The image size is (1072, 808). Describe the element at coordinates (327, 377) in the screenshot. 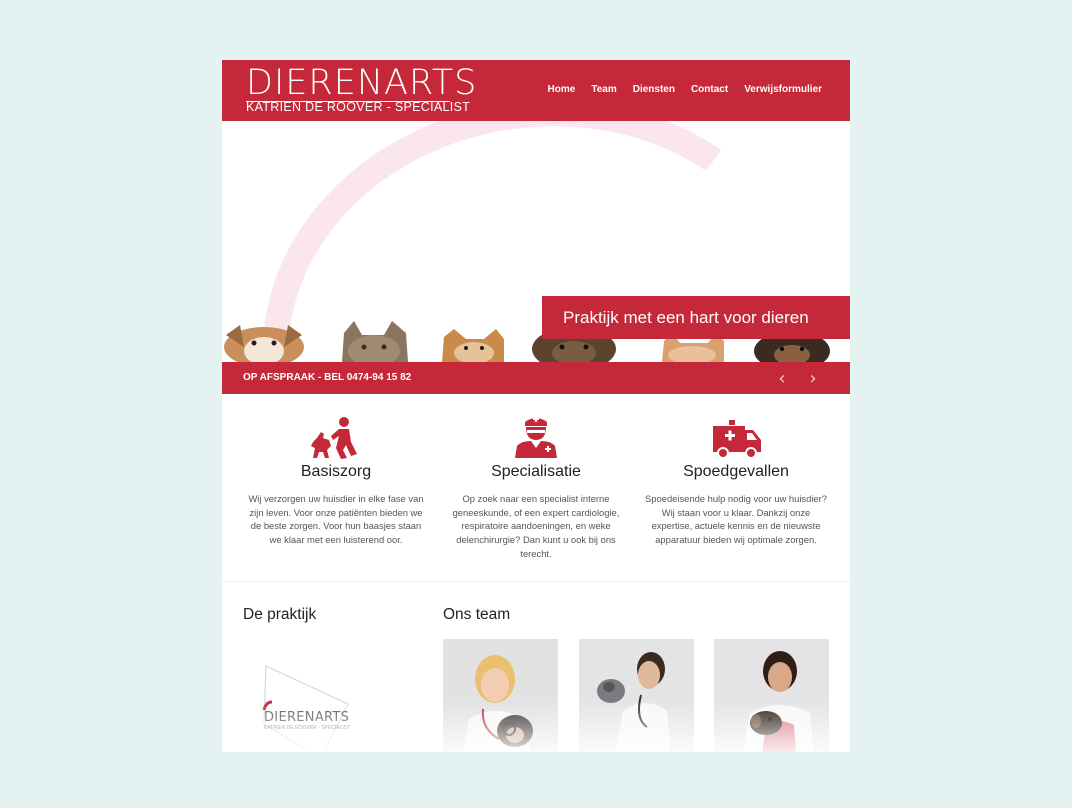

I see `phone-text: OP AFSPRAAK - BEL 0474-94 15 82` at that location.